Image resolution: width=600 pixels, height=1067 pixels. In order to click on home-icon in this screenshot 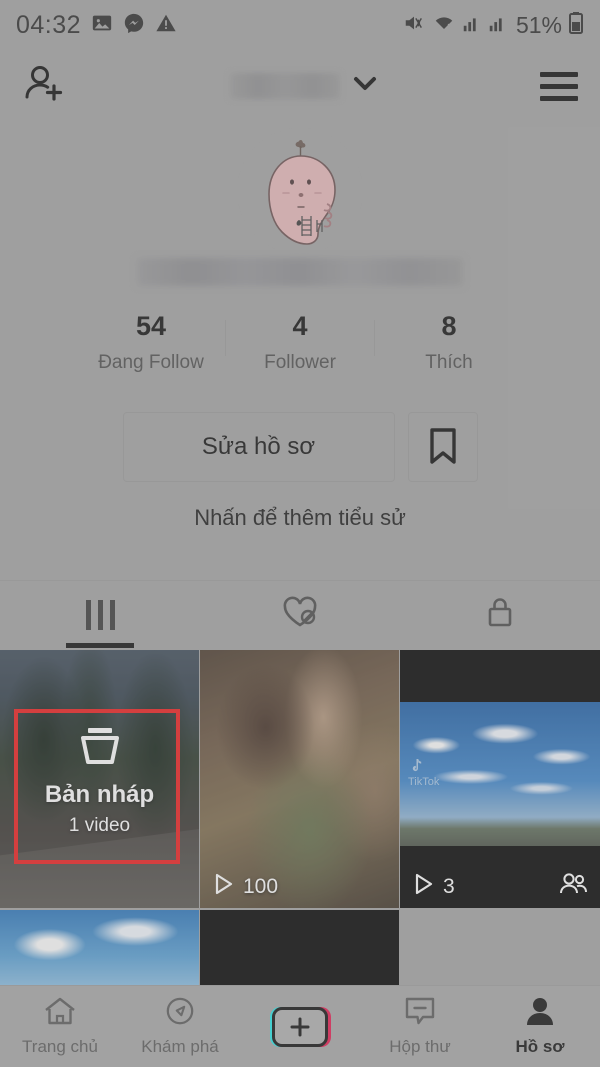, I will do `click(60, 1013)`.